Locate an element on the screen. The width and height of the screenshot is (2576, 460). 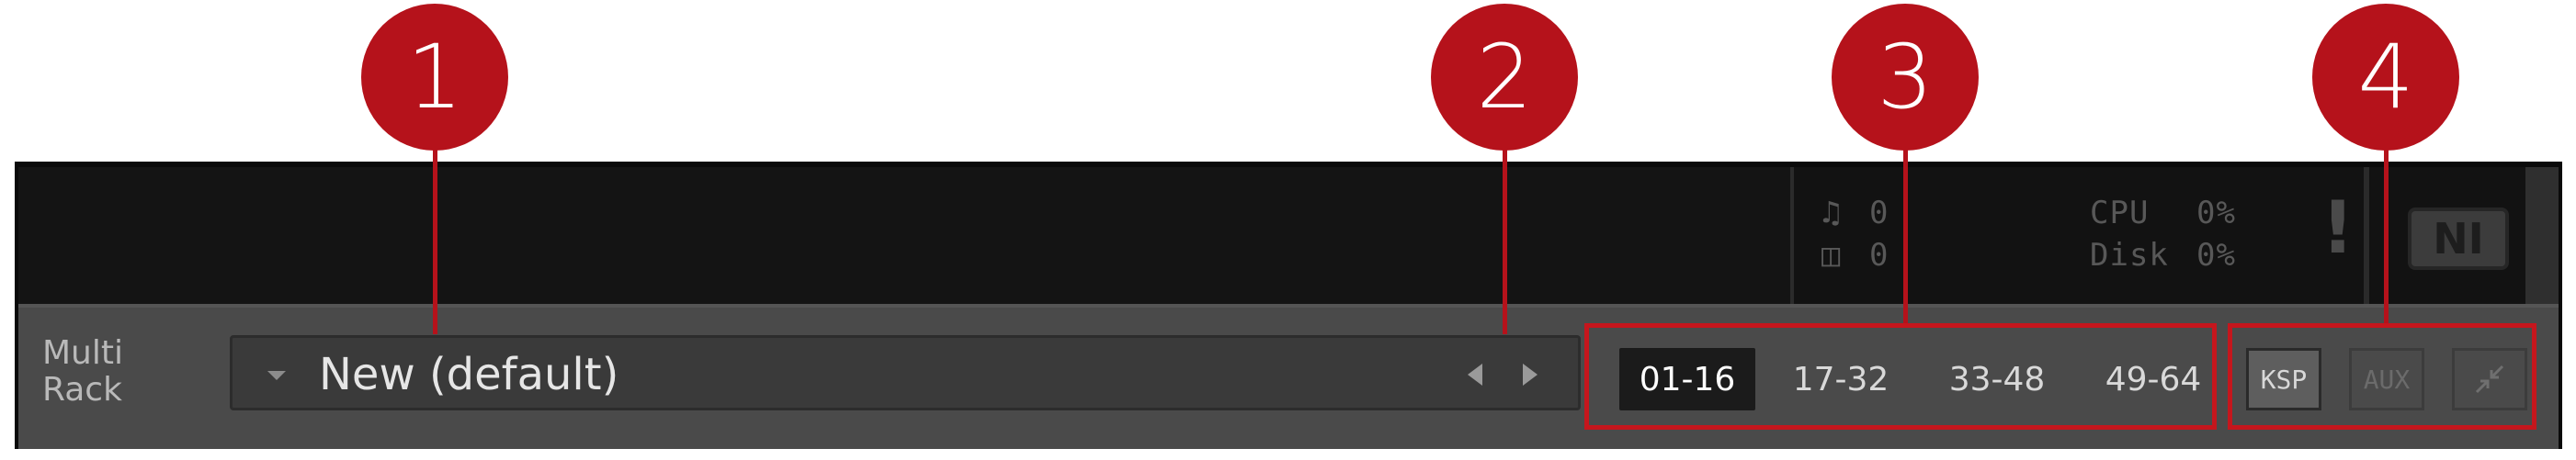
cpu-value: 0% is located at coordinates (2216, 213).